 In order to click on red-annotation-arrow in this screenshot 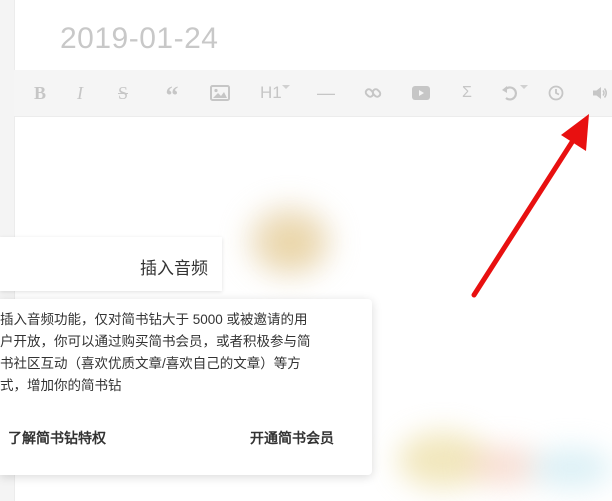, I will do `click(530, 206)`.